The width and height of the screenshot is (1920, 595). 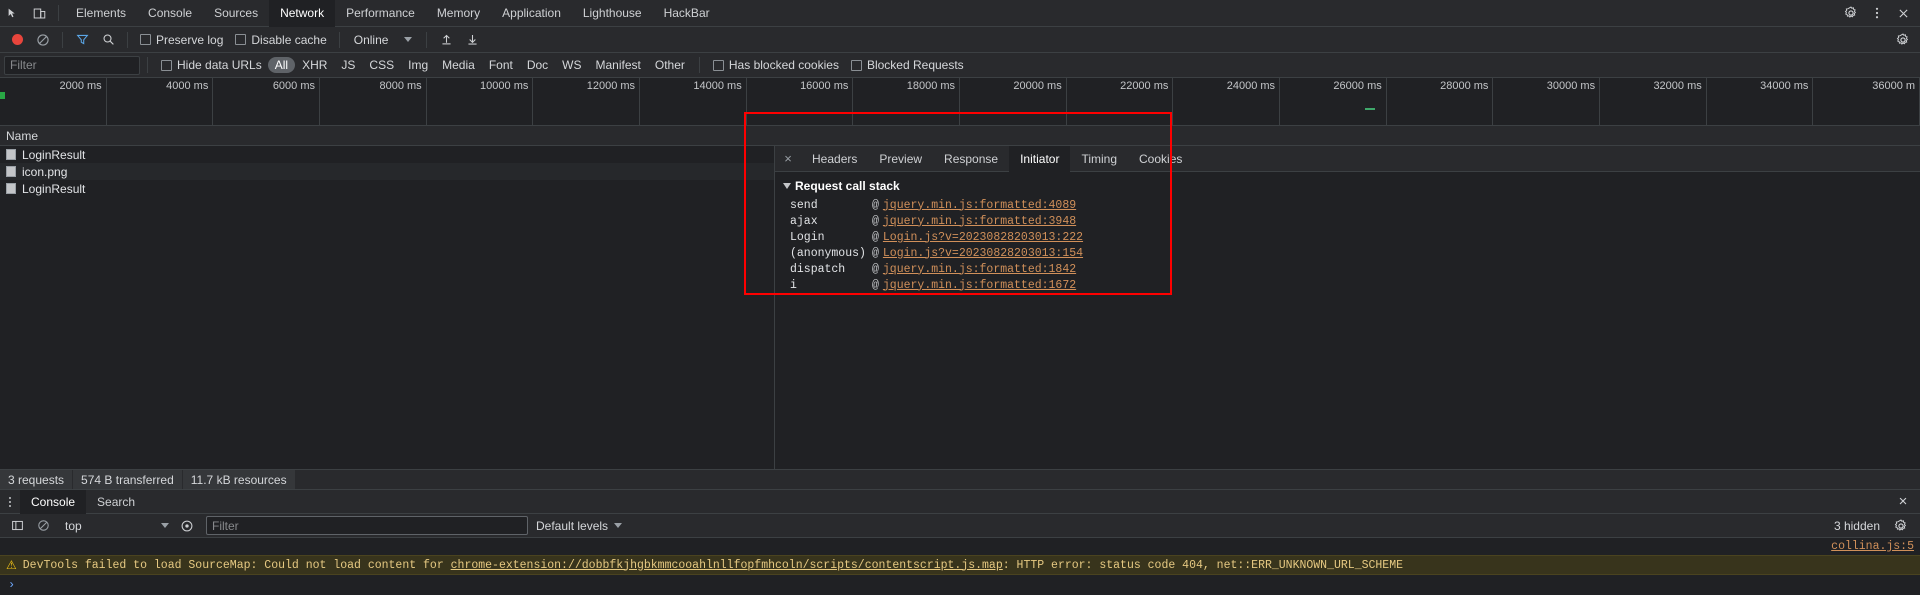 I want to click on disable-cache-checkbox: Disable cache, so click(x=280, y=40).